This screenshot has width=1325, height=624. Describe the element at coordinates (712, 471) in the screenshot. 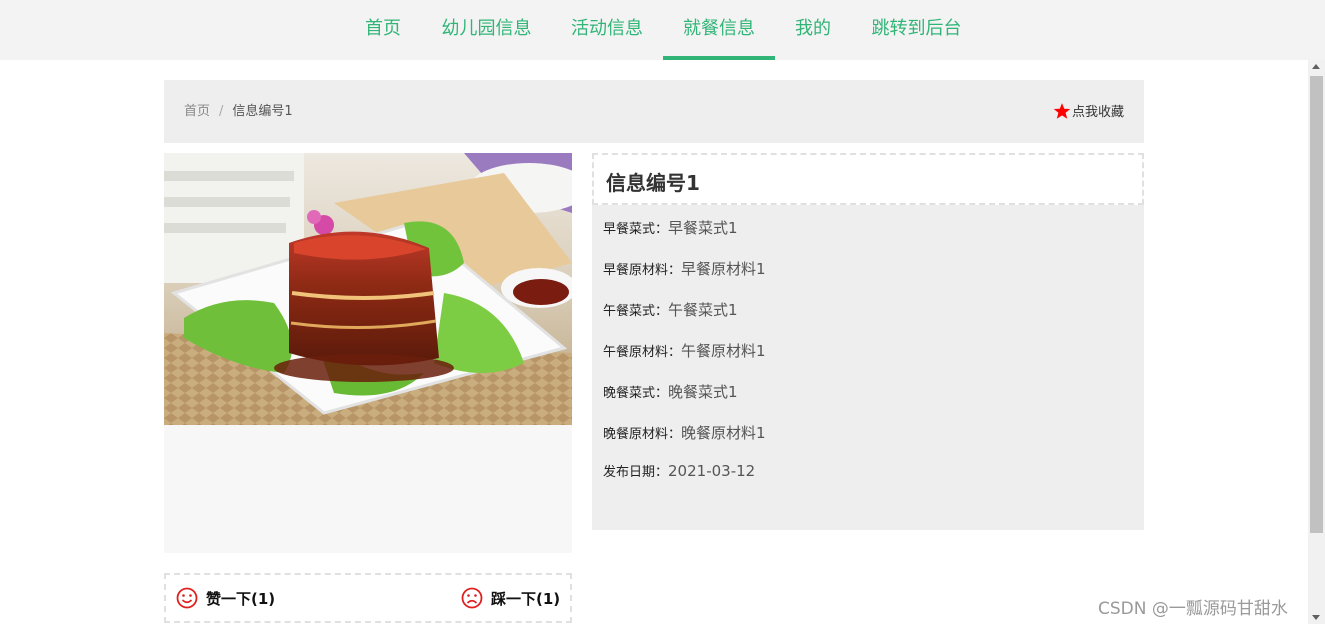

I see `field-value: 2021-03-12` at that location.